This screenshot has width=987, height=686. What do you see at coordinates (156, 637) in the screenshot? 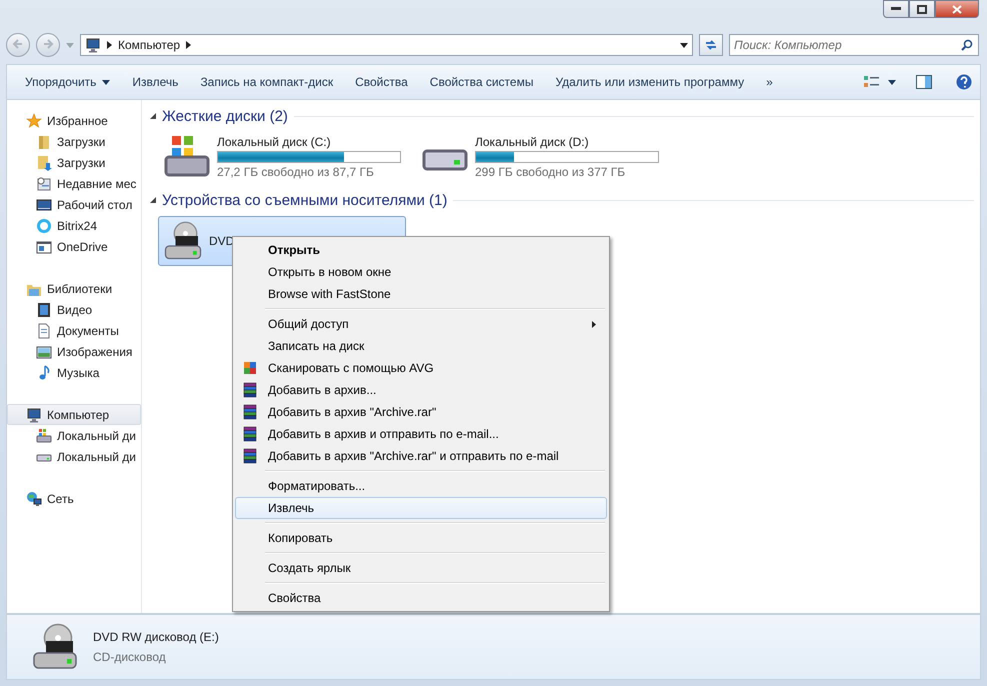
I see `drive-name: DVD RW дисковод (E:)` at bounding box center [156, 637].